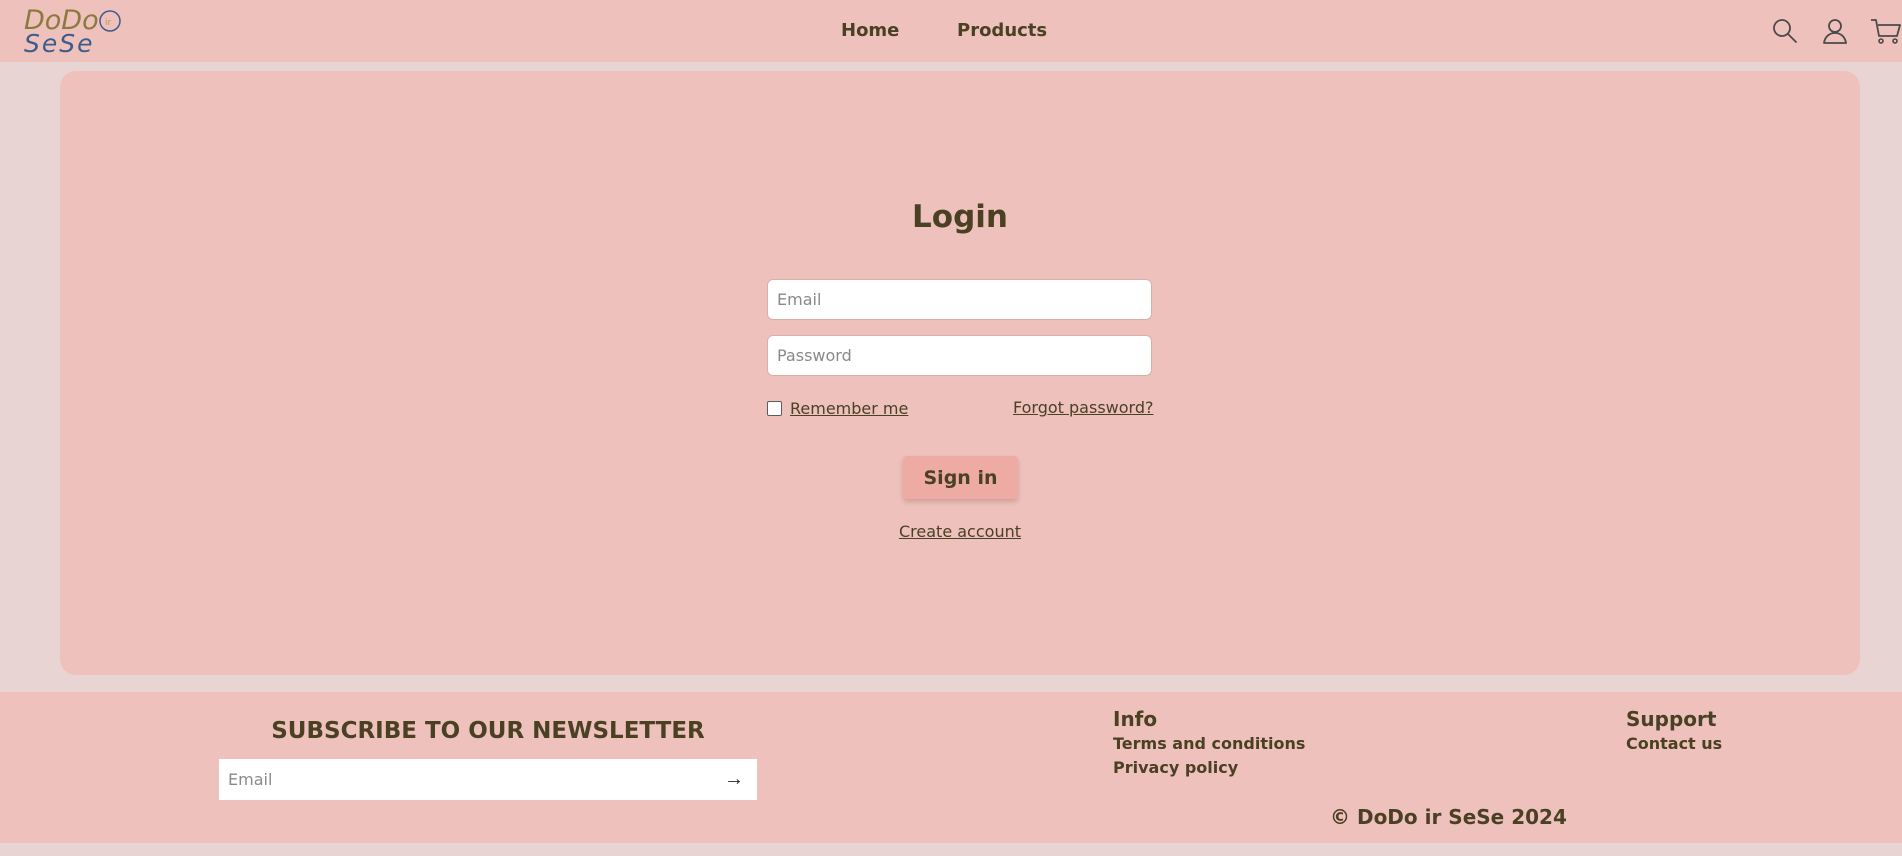  I want to click on nav-home-link: Home, so click(870, 30).